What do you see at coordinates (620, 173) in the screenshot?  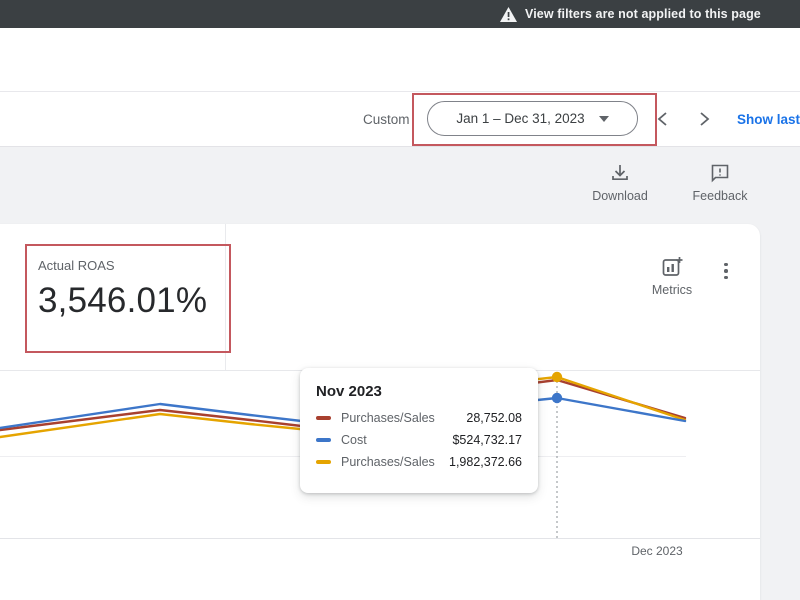 I see `download-icon` at bounding box center [620, 173].